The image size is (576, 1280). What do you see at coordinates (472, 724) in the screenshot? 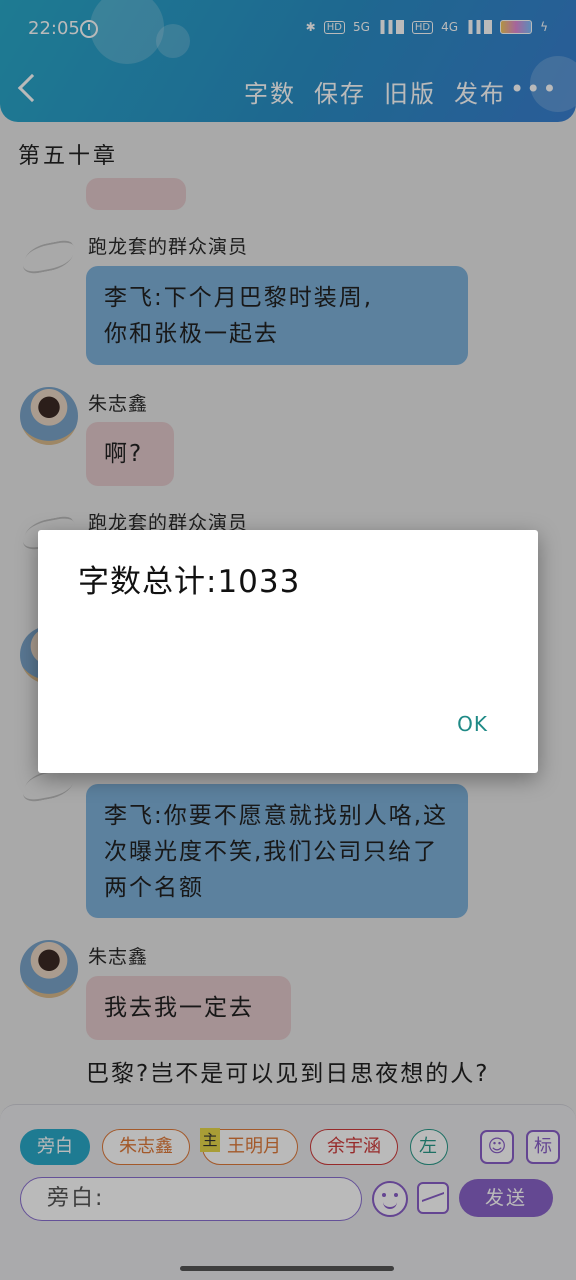
I see `ok-button: OK` at bounding box center [472, 724].